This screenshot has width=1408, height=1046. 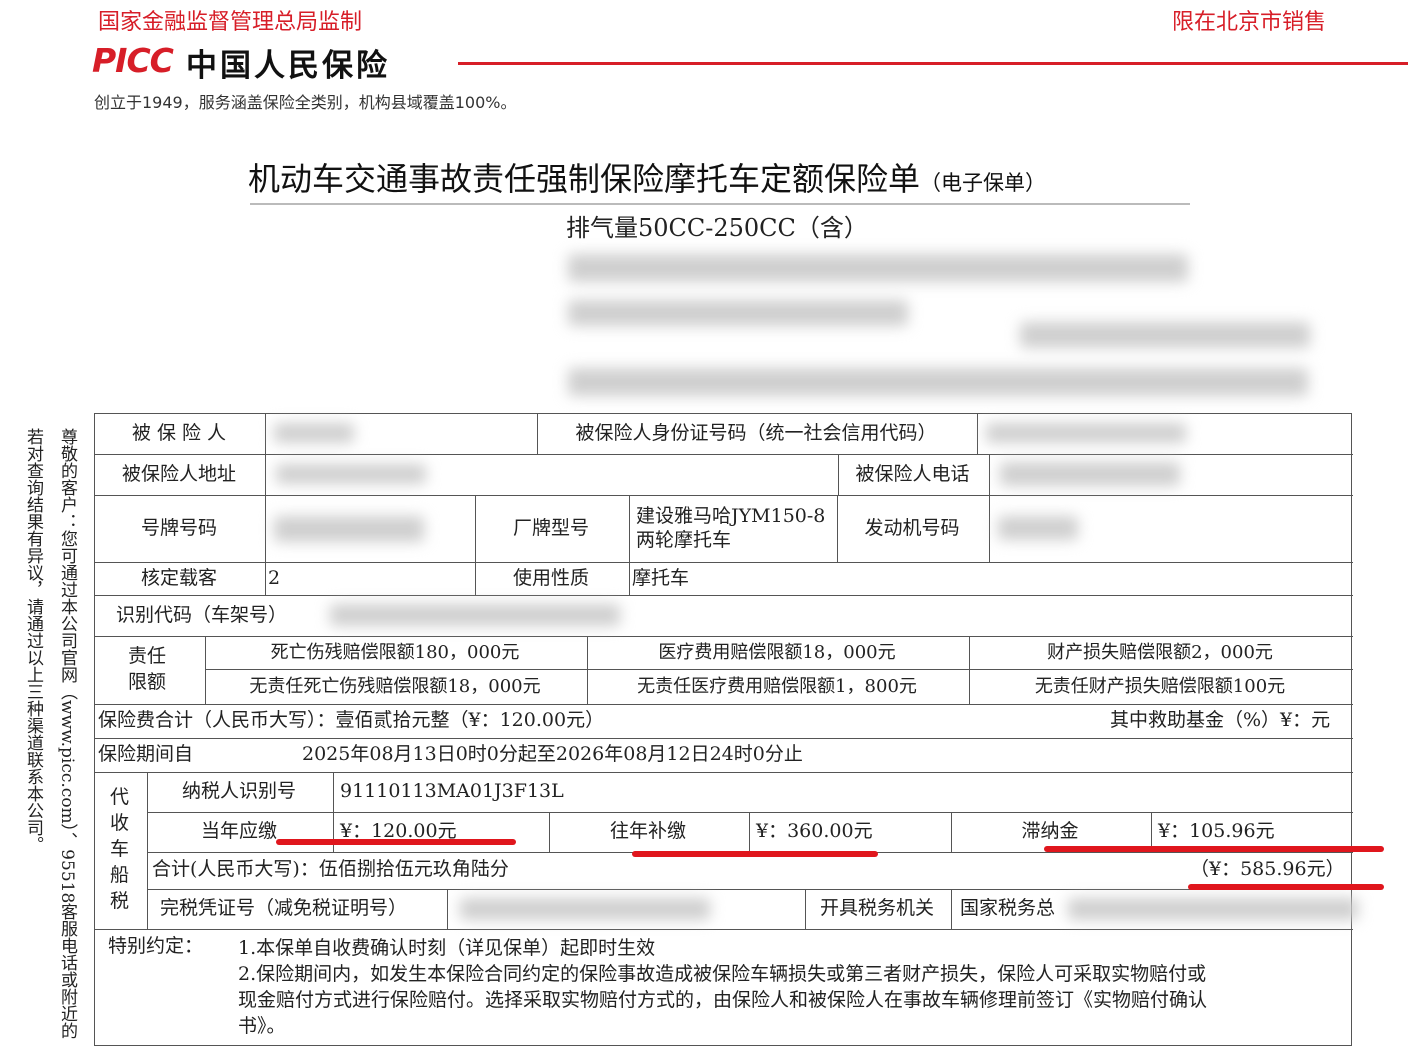 What do you see at coordinates (178, 578) in the screenshot?
I see `seats-label: 核定载客` at bounding box center [178, 578].